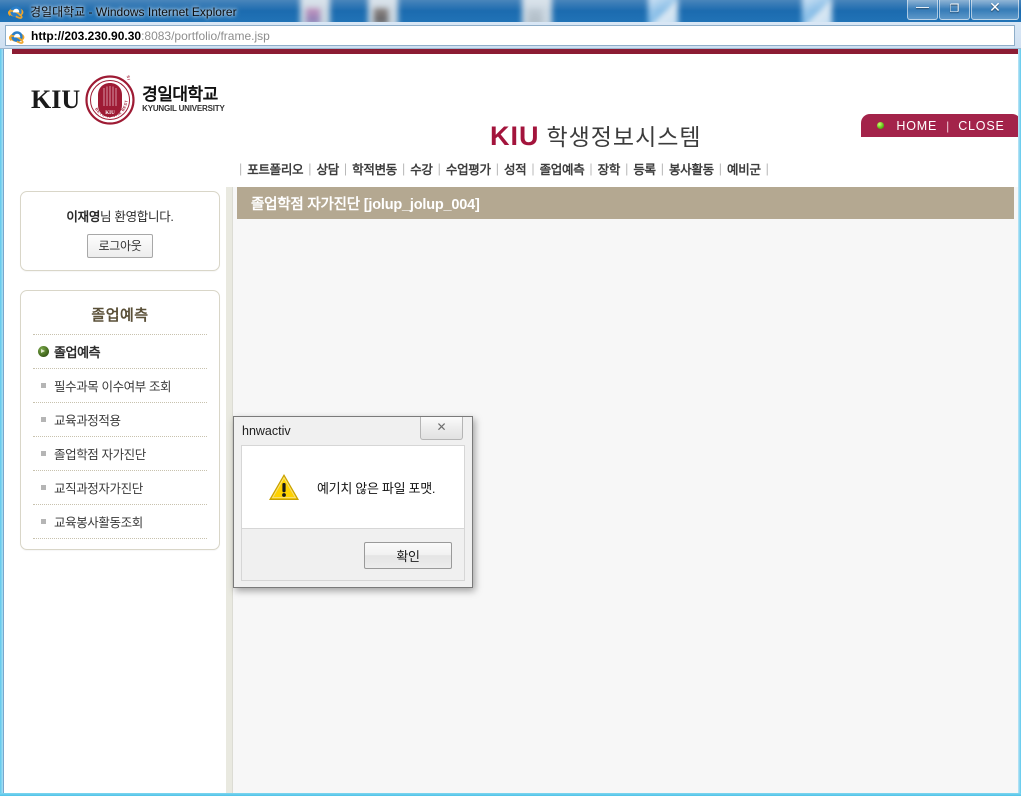 This screenshot has width=1021, height=796. I want to click on sidebar-item-curriculum-apply: 교육과정적용, so click(120, 420).